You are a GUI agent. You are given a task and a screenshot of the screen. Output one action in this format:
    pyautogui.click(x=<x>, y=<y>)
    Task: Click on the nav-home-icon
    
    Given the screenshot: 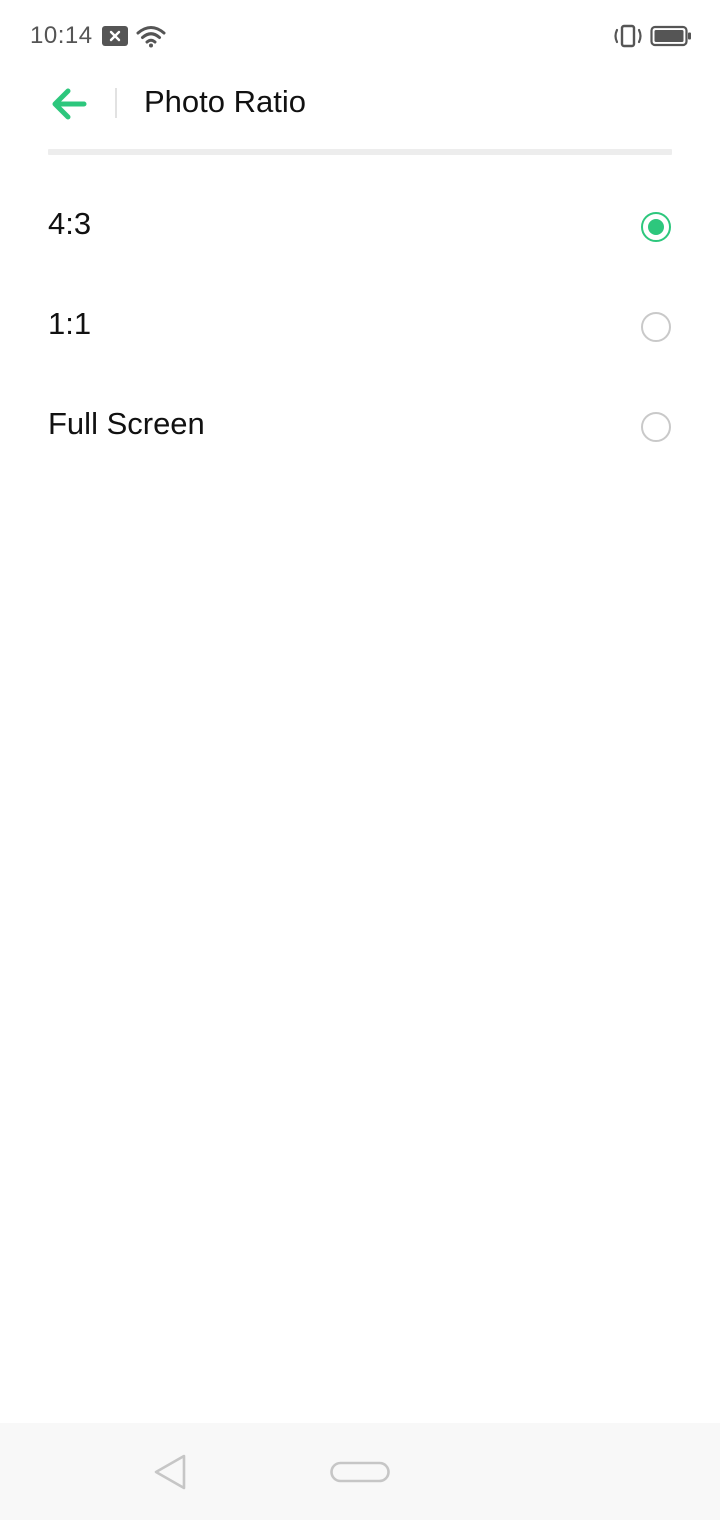 What is the action you would take?
    pyautogui.click(x=360, y=1472)
    